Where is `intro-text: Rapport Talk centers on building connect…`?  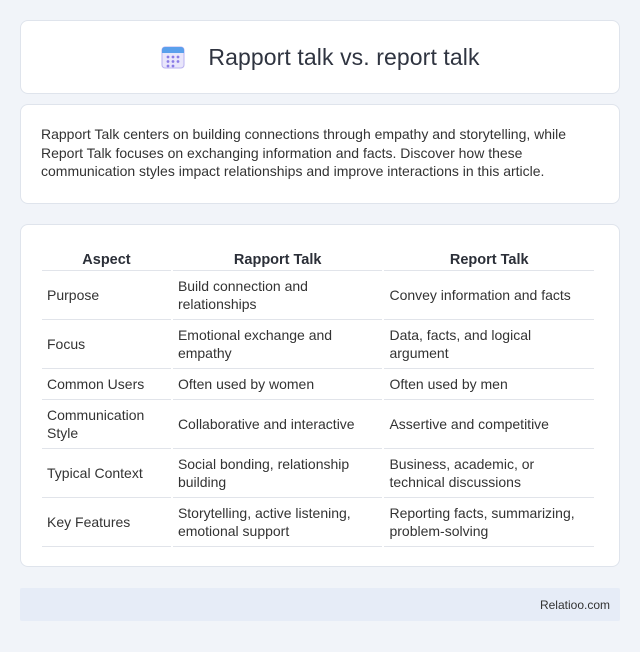 intro-text: Rapport Talk centers on building connect… is located at coordinates (304, 152).